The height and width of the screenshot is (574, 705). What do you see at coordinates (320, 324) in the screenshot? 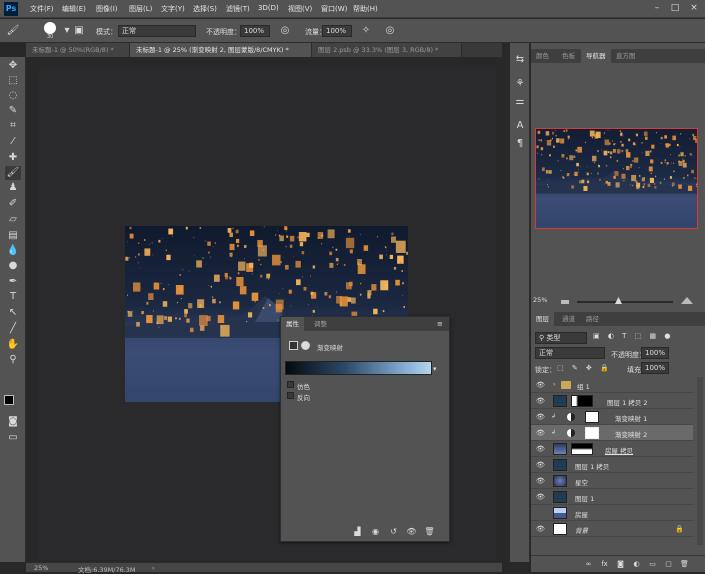
I see `tab-adjustments: 调整` at bounding box center [320, 324].